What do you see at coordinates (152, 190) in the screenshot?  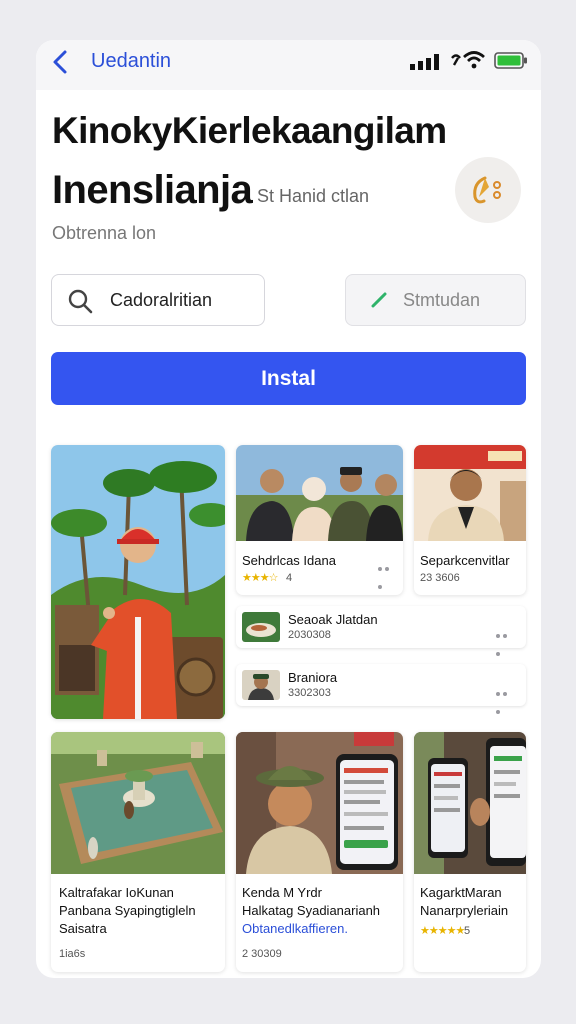 I see `page-title-line2: Inenslianja` at bounding box center [152, 190].